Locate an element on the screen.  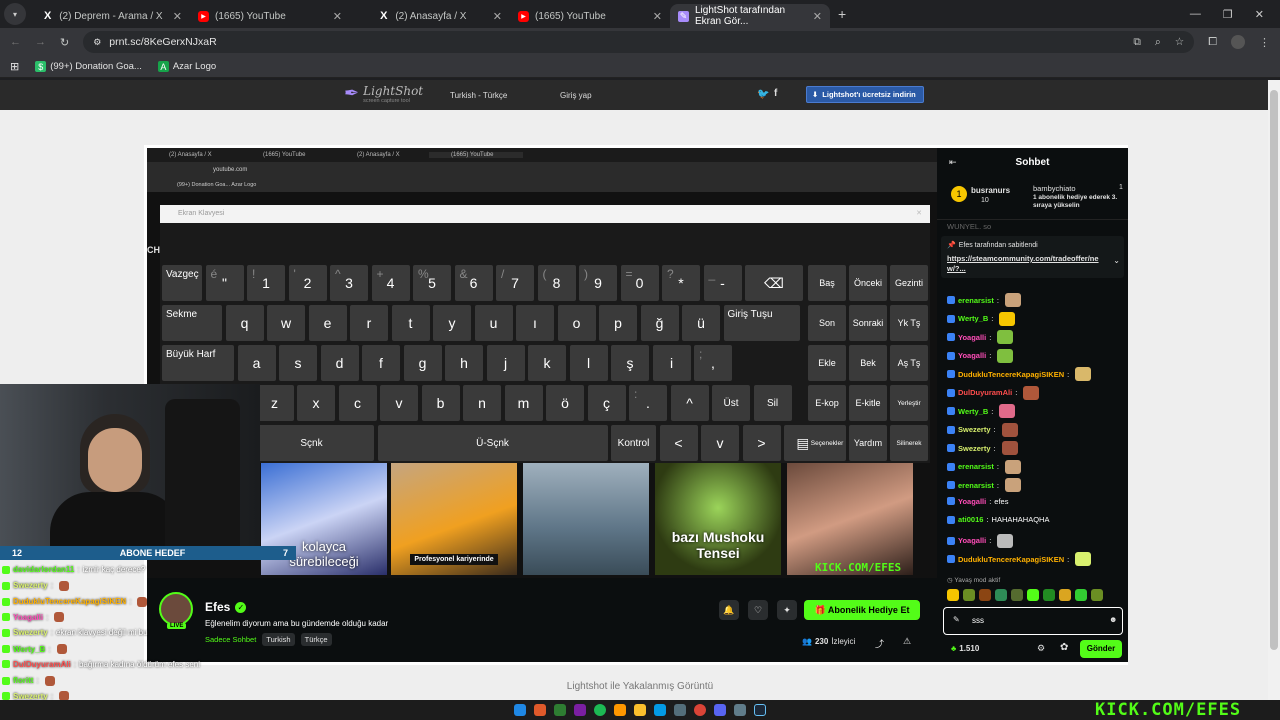
steam-icon is located at coordinates (760, 710).